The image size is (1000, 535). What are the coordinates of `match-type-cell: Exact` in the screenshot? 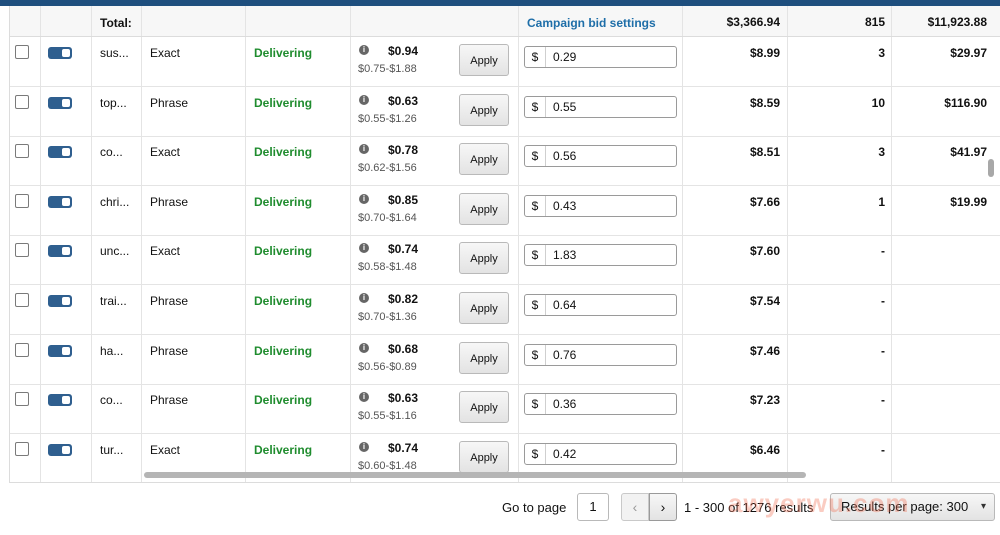 It's located at (165, 152).